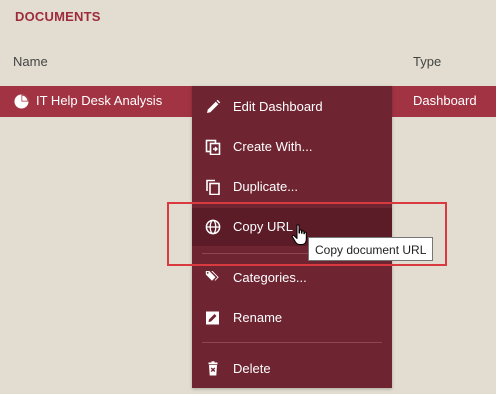 The image size is (496, 394). I want to click on menu-divider, so click(292, 342).